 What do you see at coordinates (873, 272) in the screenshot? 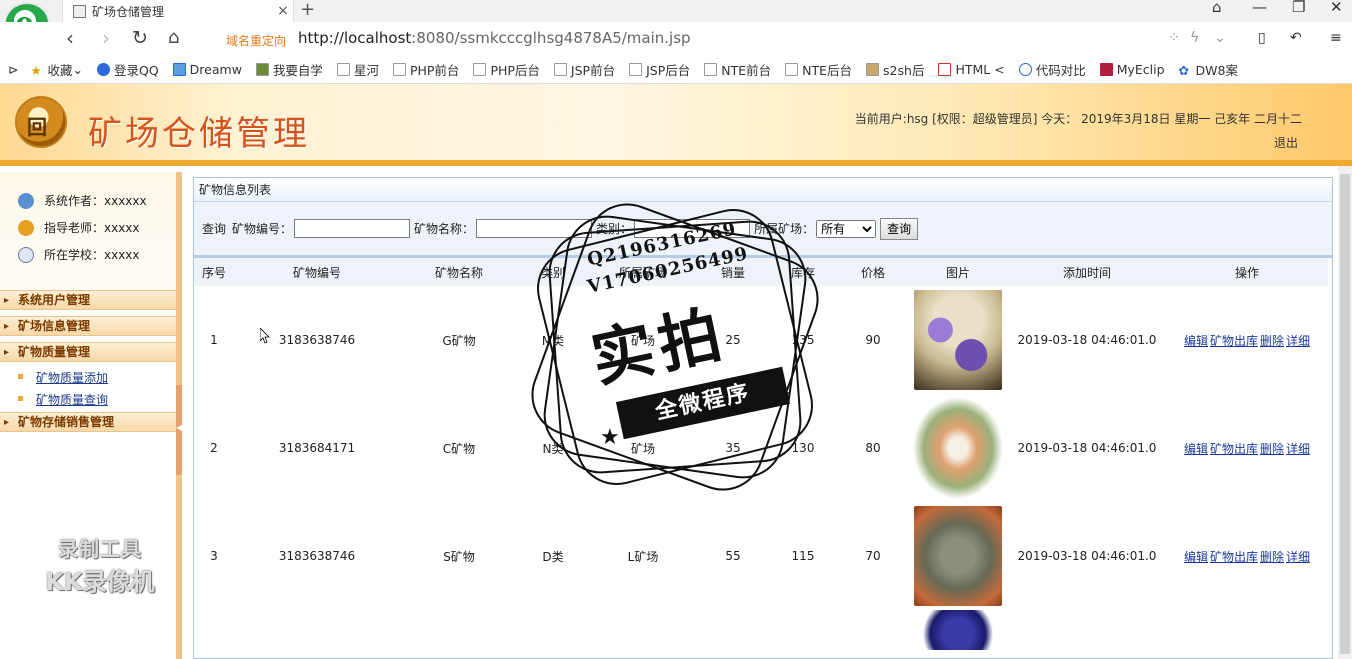
I see `col-header: 价格` at bounding box center [873, 272].